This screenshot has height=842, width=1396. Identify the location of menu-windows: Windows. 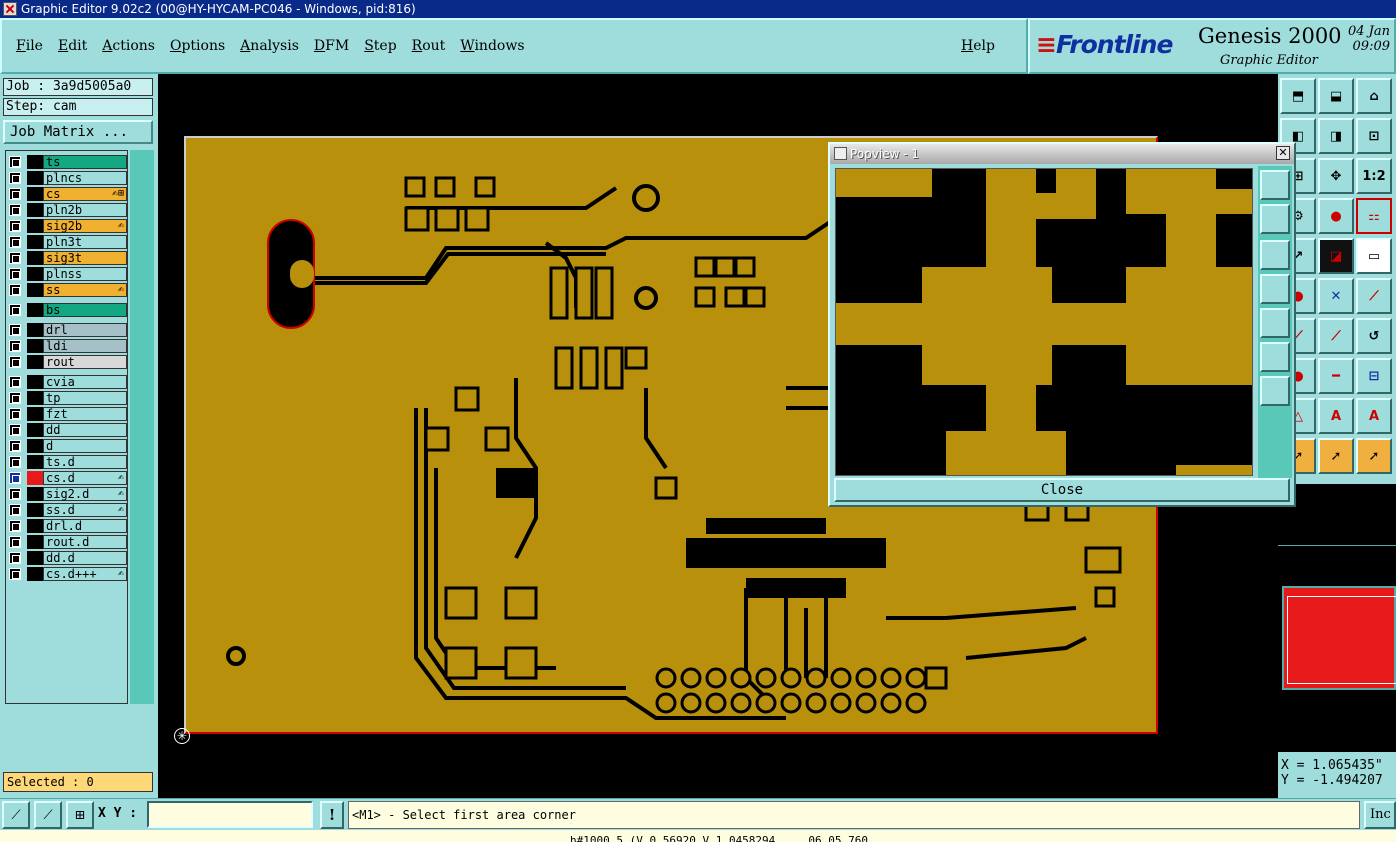
(492, 46).